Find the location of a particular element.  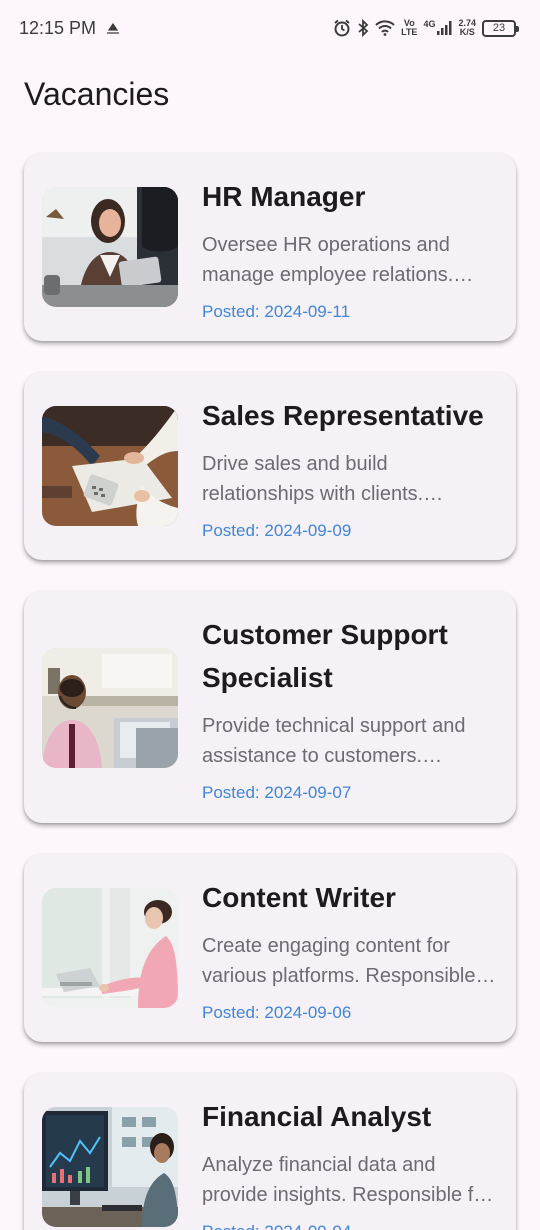

wifi-icon is located at coordinates (385, 28).